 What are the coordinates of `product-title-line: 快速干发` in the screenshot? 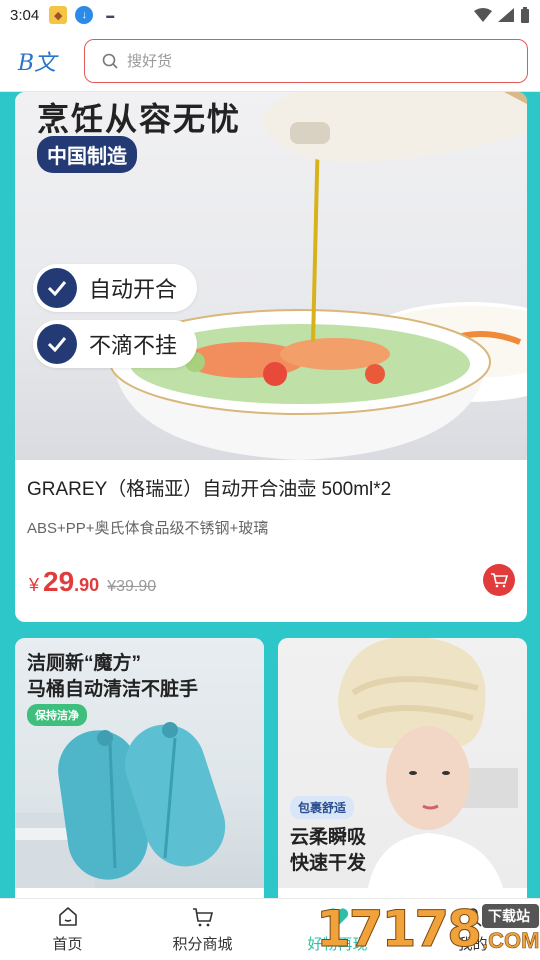 It's located at (328, 863).